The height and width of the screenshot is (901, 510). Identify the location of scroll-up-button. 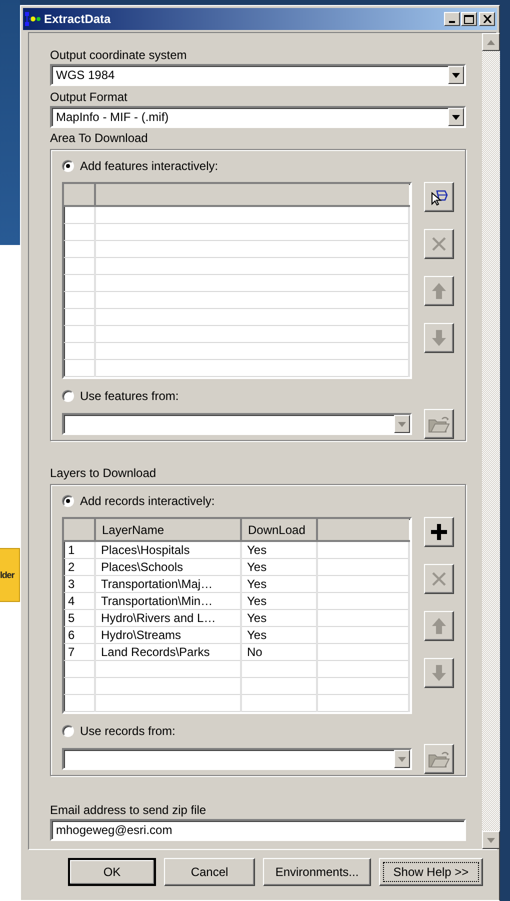
(491, 42).